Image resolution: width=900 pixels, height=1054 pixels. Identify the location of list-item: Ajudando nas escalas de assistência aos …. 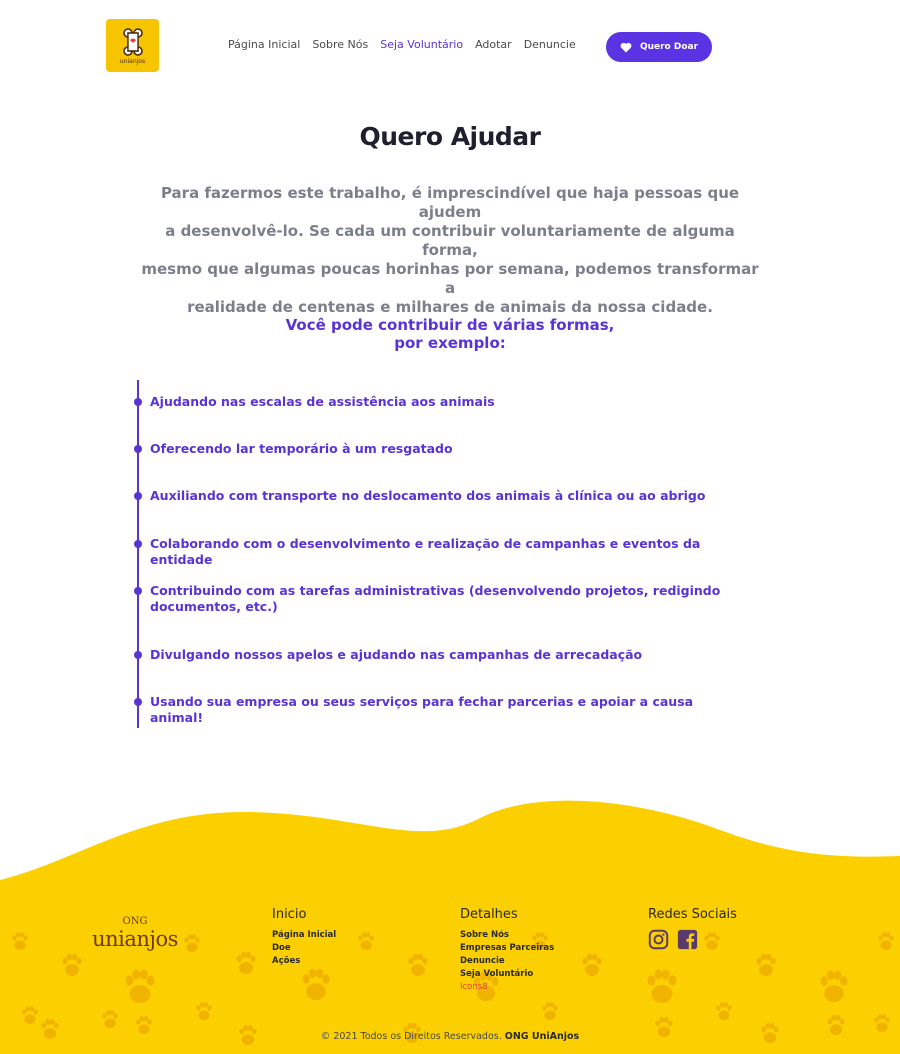
(322, 401).